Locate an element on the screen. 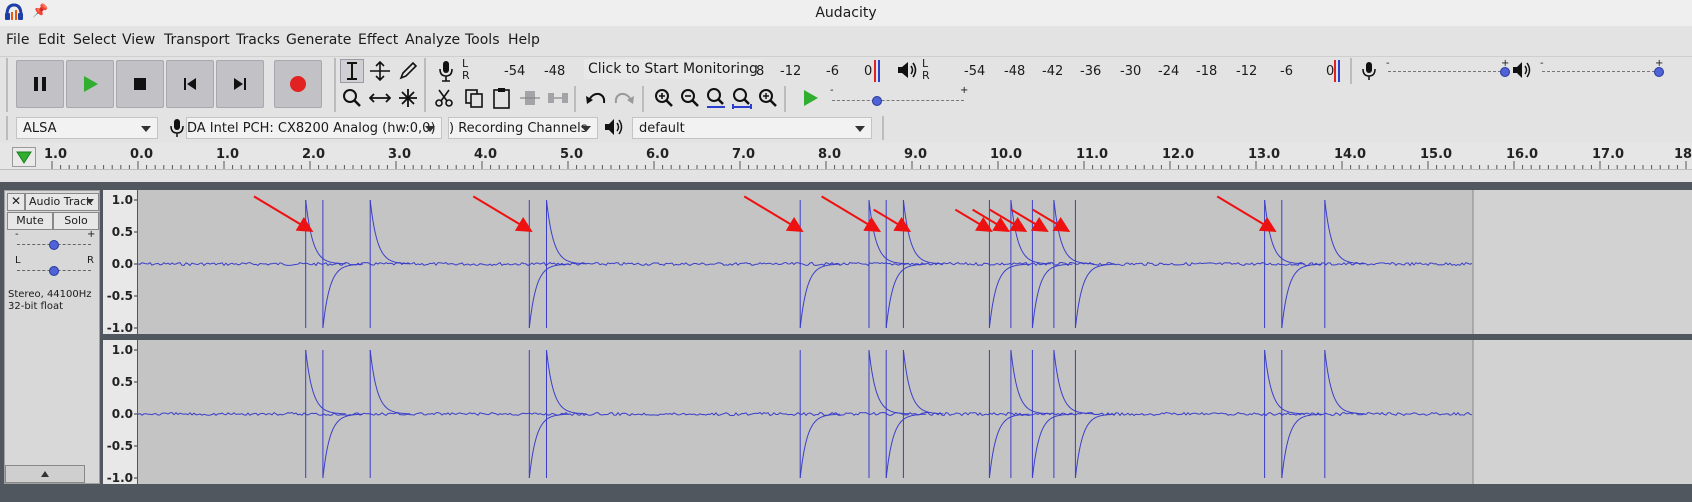 The height and width of the screenshot is (502, 1692). track-name-menu: Audio Track is located at coordinates (62, 202).